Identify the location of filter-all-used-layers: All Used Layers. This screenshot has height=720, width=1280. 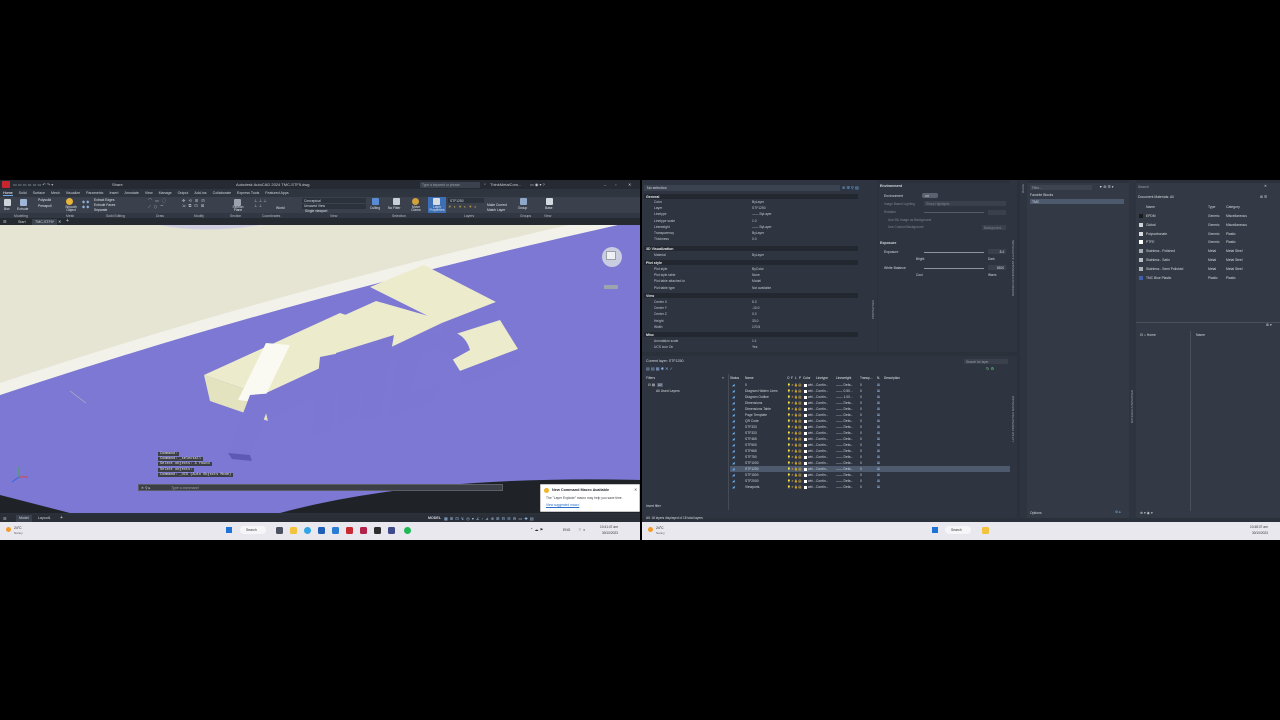
(668, 391).